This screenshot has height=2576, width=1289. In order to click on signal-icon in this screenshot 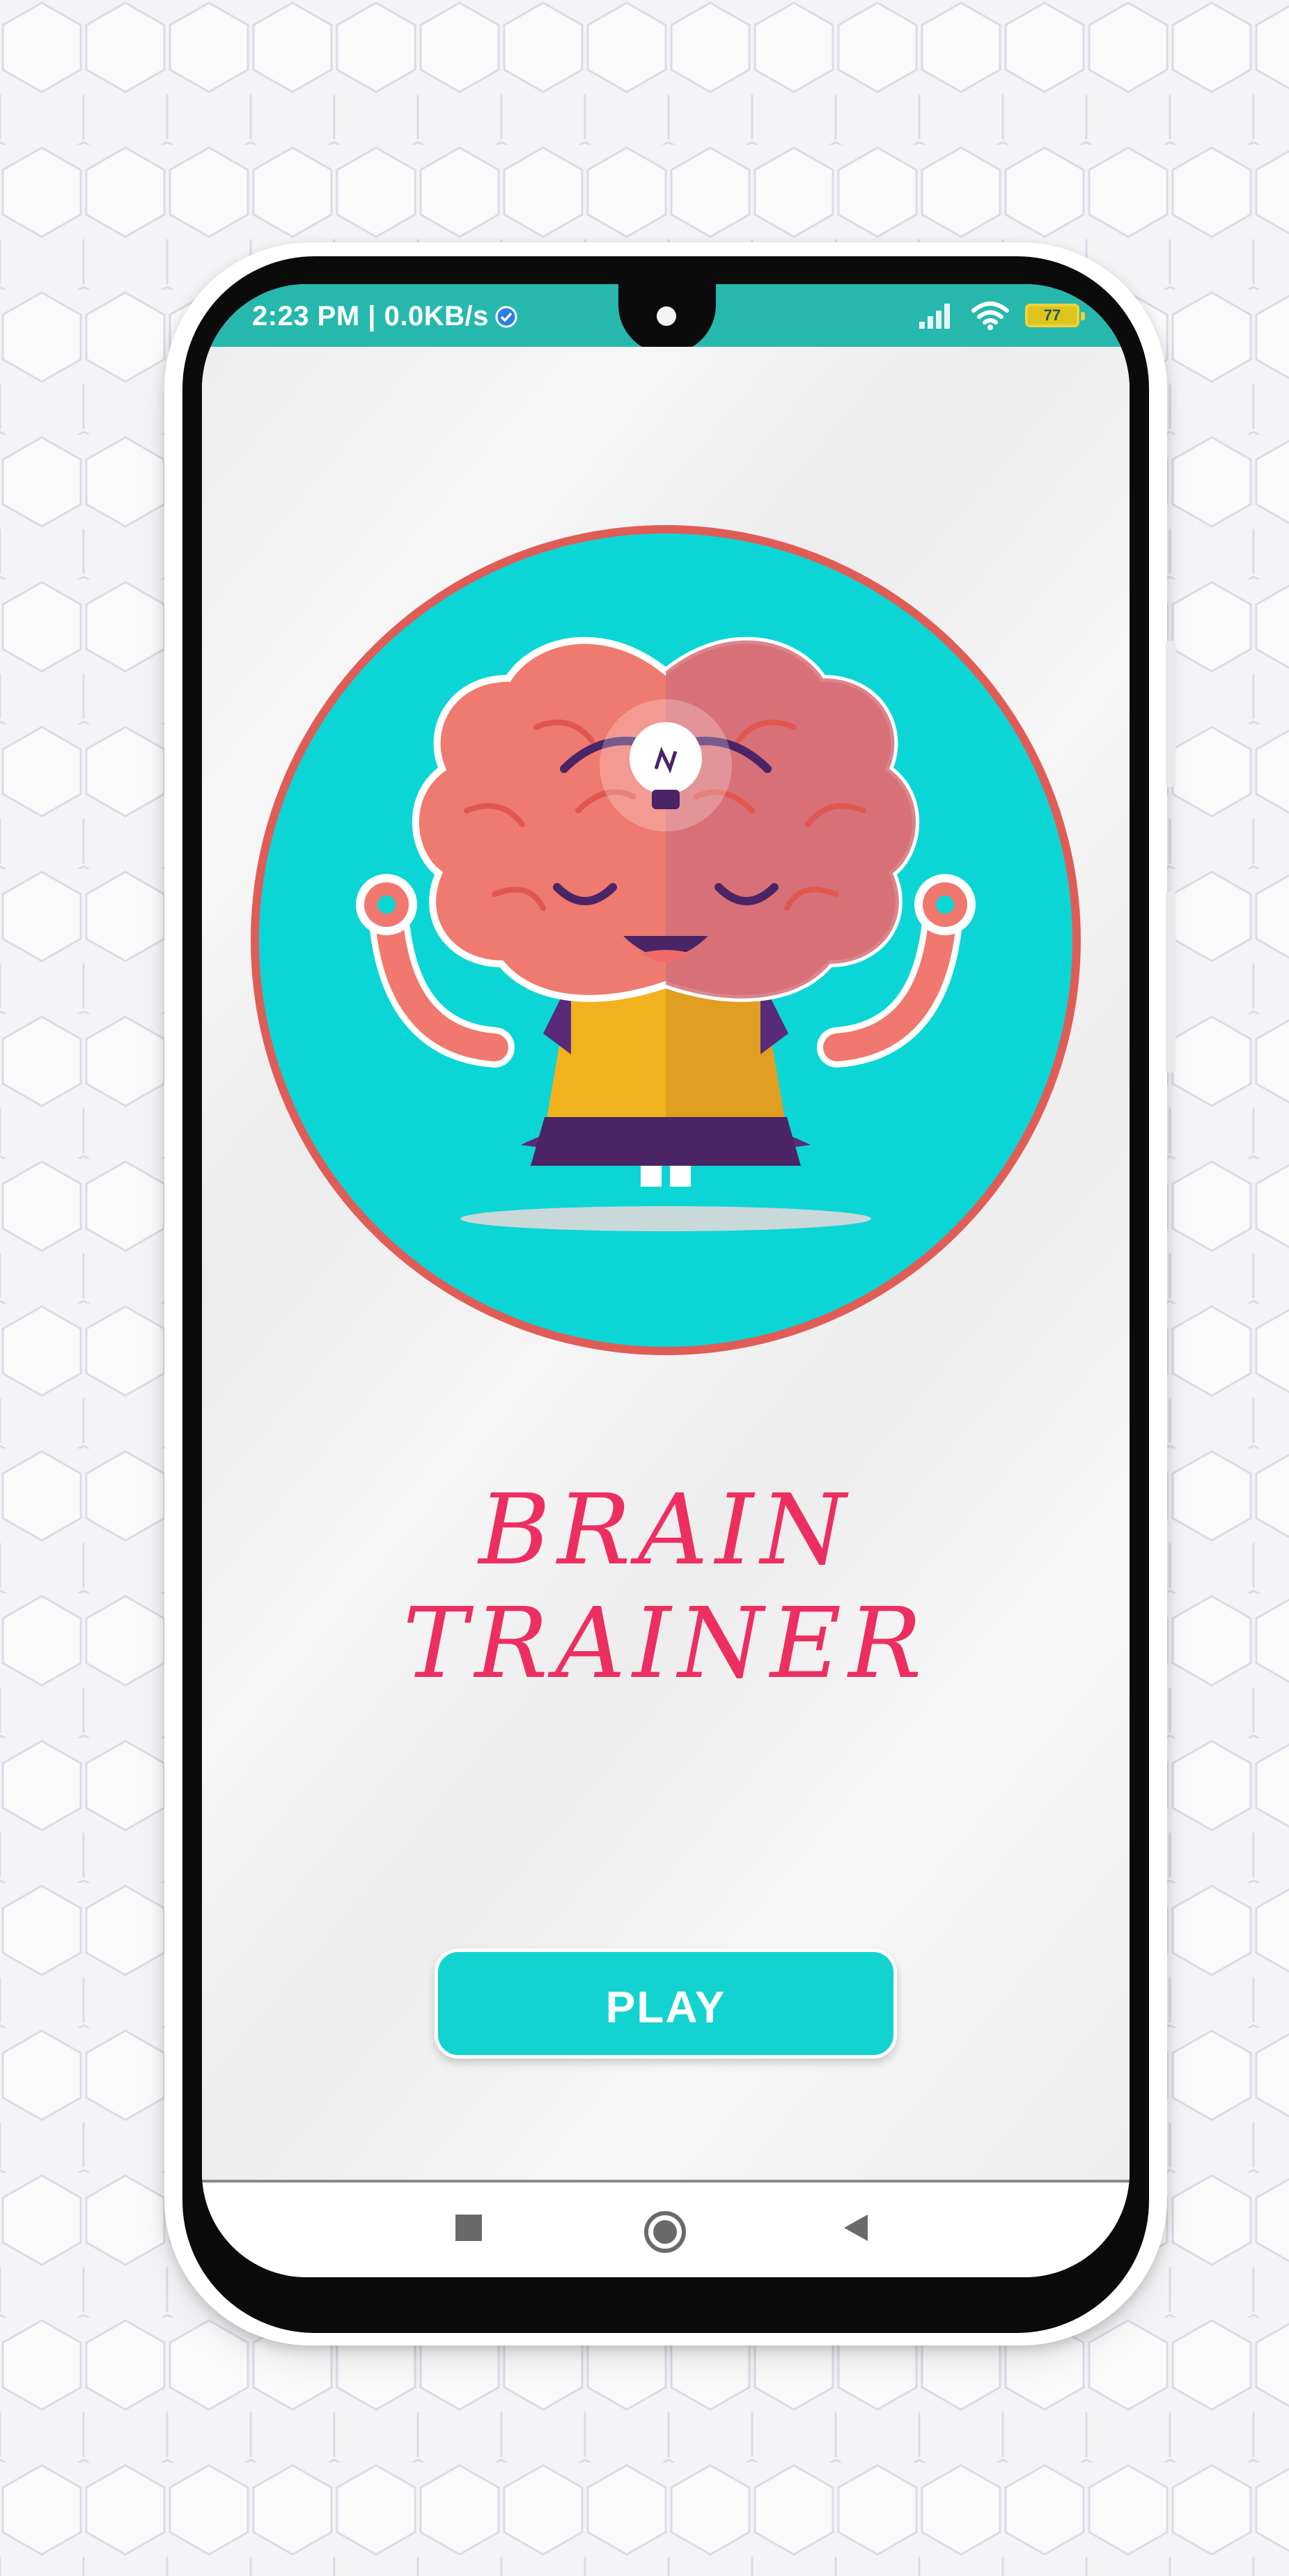, I will do `click(934, 317)`.